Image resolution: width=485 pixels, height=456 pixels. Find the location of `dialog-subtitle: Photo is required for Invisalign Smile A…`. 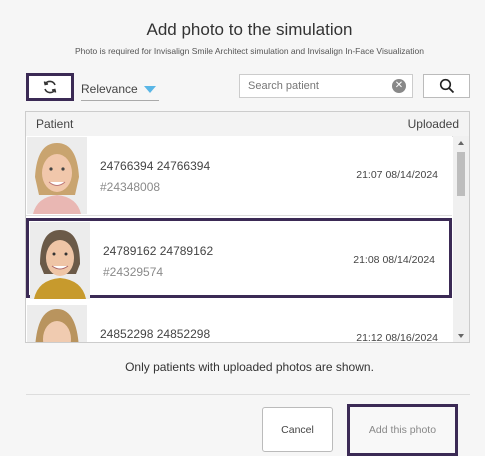

dialog-subtitle: Photo is required for Invisalign Smile A… is located at coordinates (249, 51).